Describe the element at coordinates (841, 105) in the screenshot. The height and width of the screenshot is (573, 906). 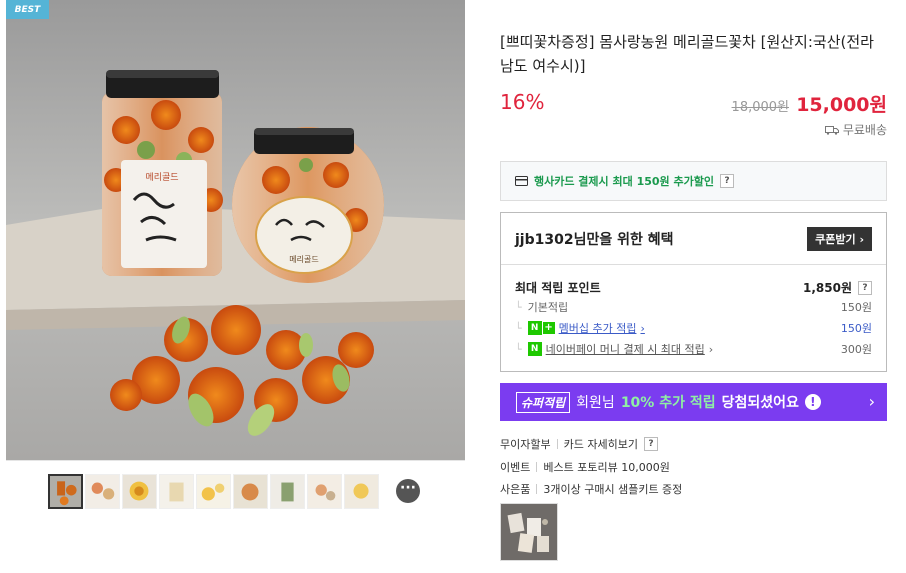
I see `sale-price: 15,000원` at that location.